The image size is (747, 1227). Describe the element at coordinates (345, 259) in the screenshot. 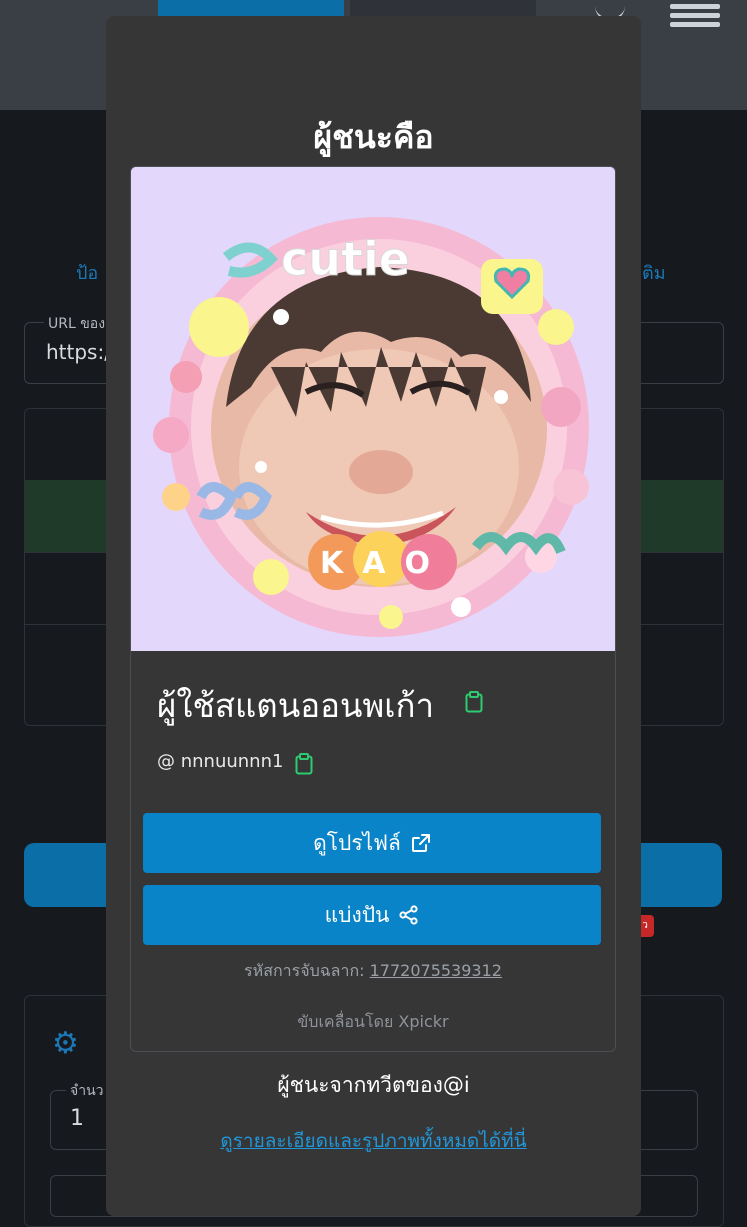

I see `avatar-text-cutie: cutie` at that location.